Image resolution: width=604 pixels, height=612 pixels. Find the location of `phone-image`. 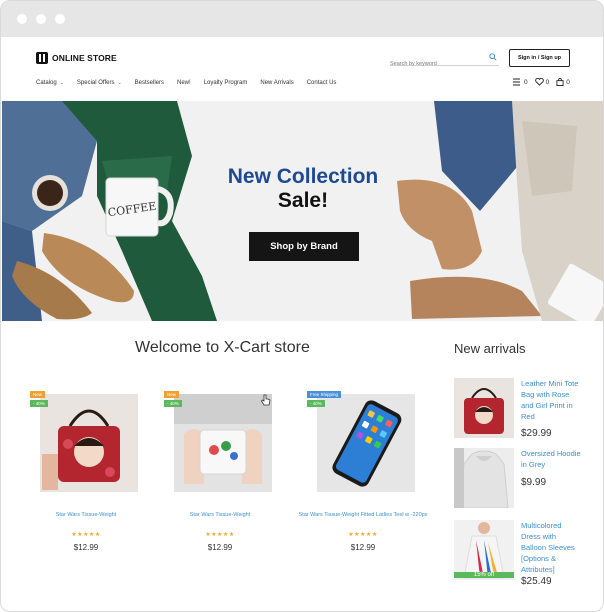

phone-image is located at coordinates (366, 443).